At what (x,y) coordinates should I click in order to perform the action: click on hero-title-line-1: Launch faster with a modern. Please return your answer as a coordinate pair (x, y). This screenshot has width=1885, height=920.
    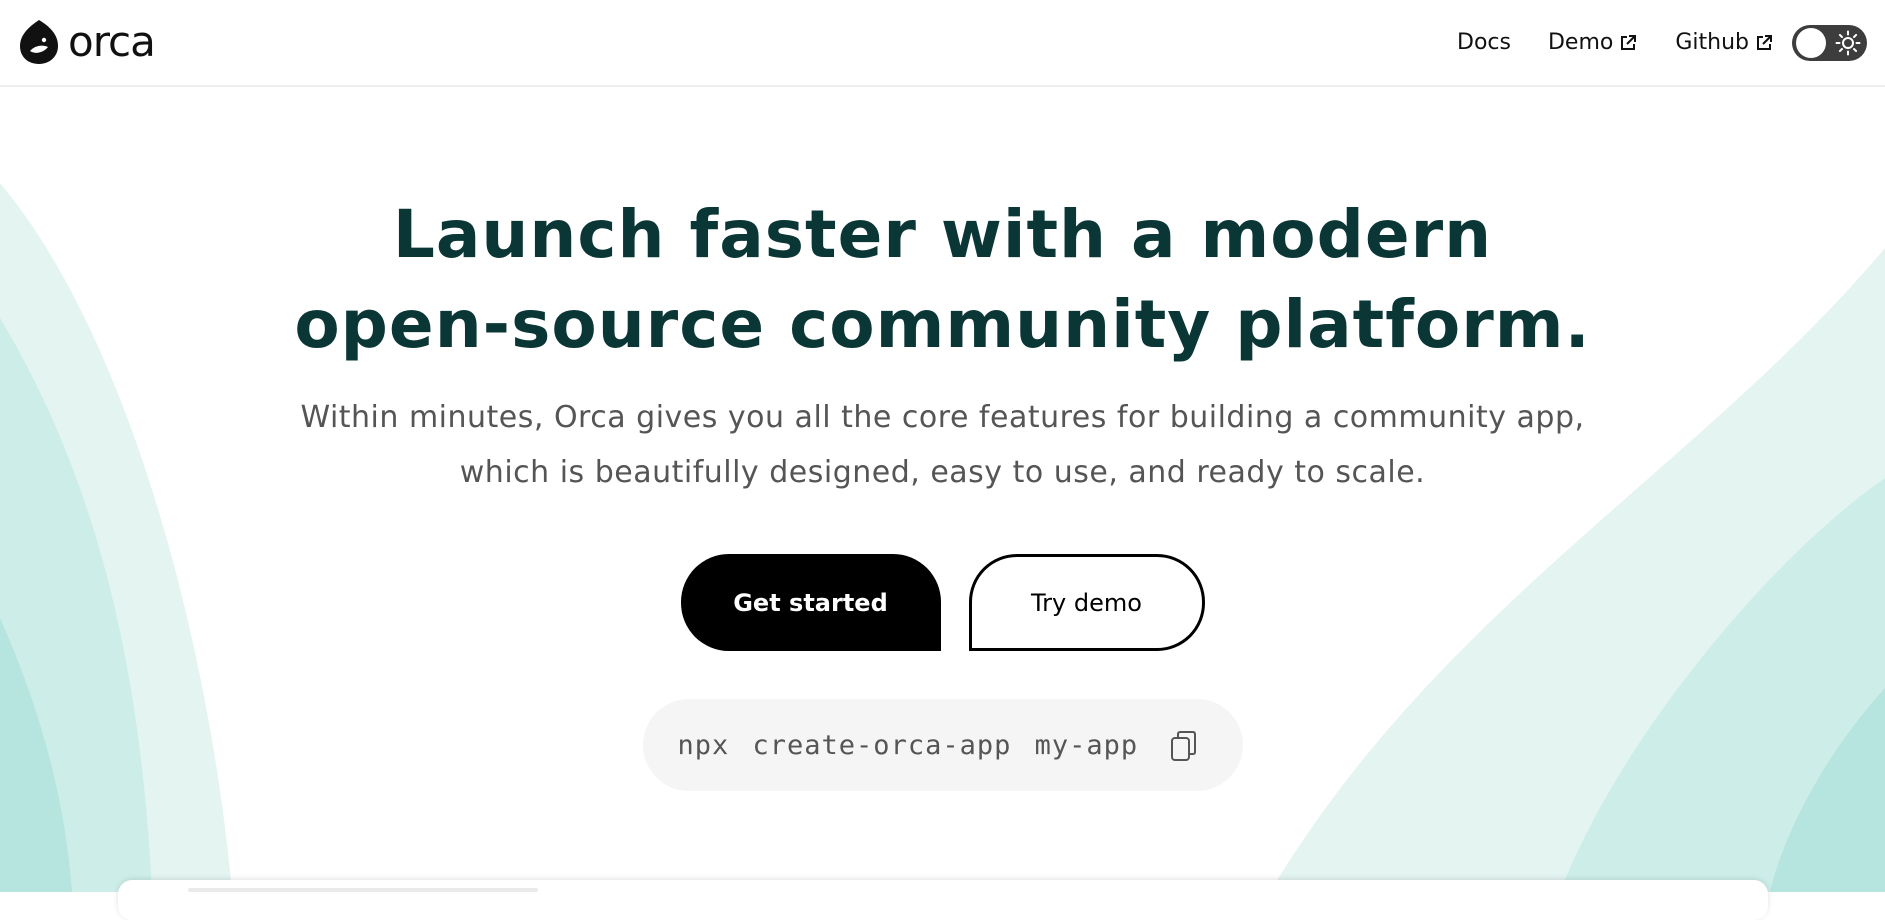
    Looking at the image, I should click on (942, 234).